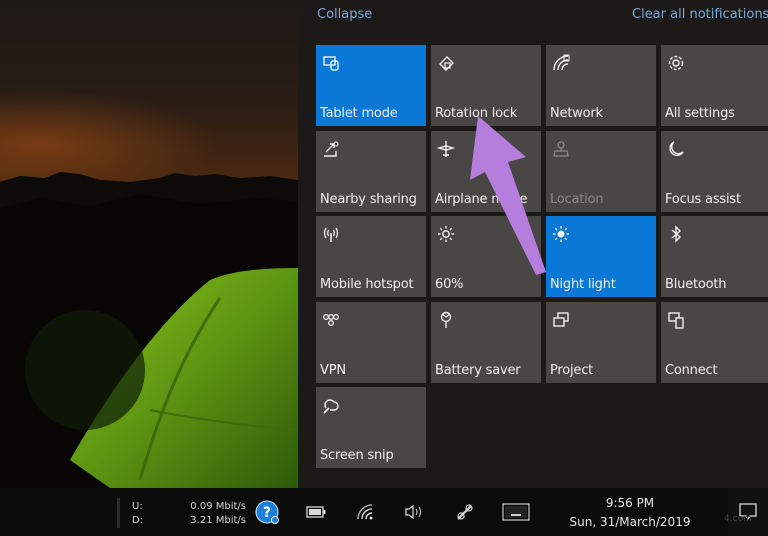 The image size is (768, 536). Describe the element at coordinates (601, 171) in the screenshot. I see `quick-action-location: Location` at that location.